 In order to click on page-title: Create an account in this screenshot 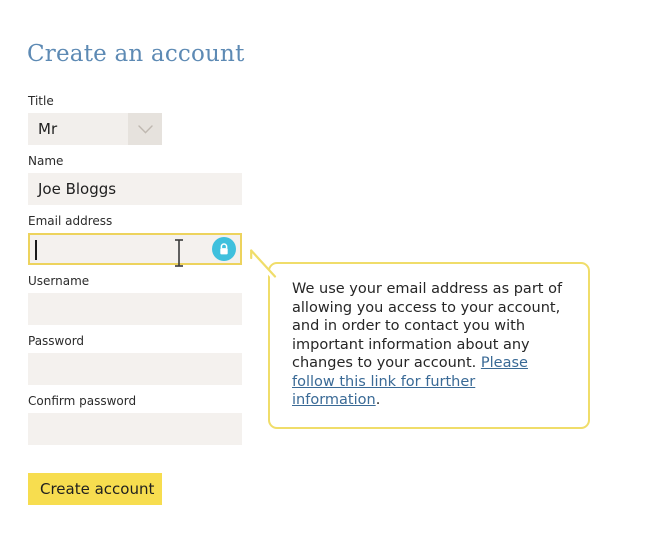, I will do `click(136, 54)`.